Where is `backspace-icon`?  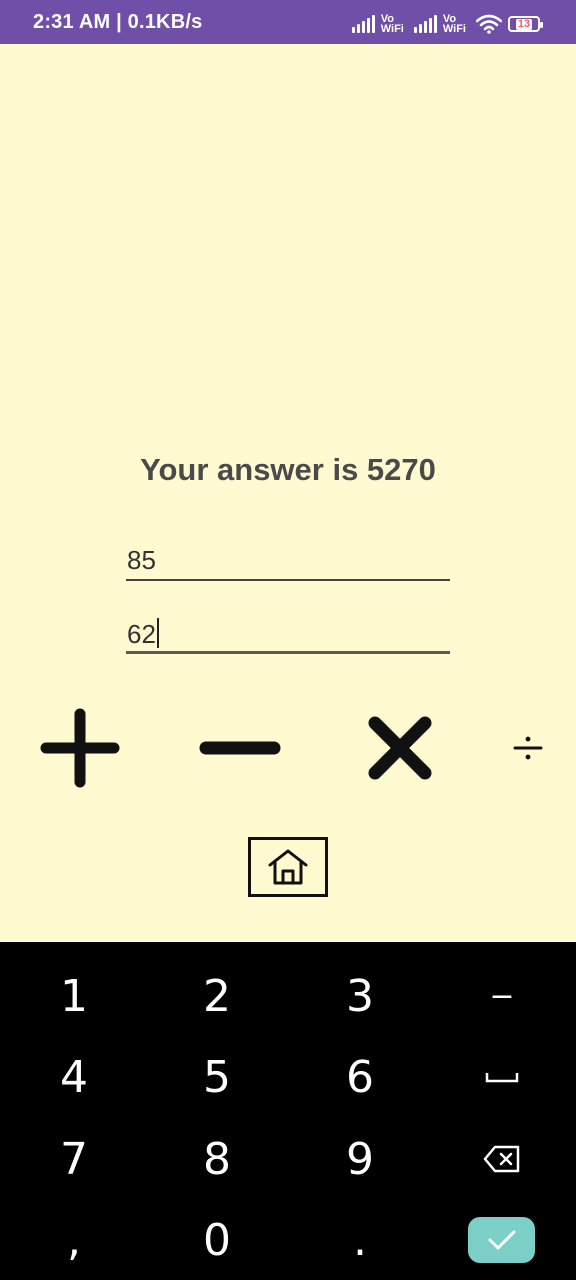
backspace-icon is located at coordinates (501, 1159).